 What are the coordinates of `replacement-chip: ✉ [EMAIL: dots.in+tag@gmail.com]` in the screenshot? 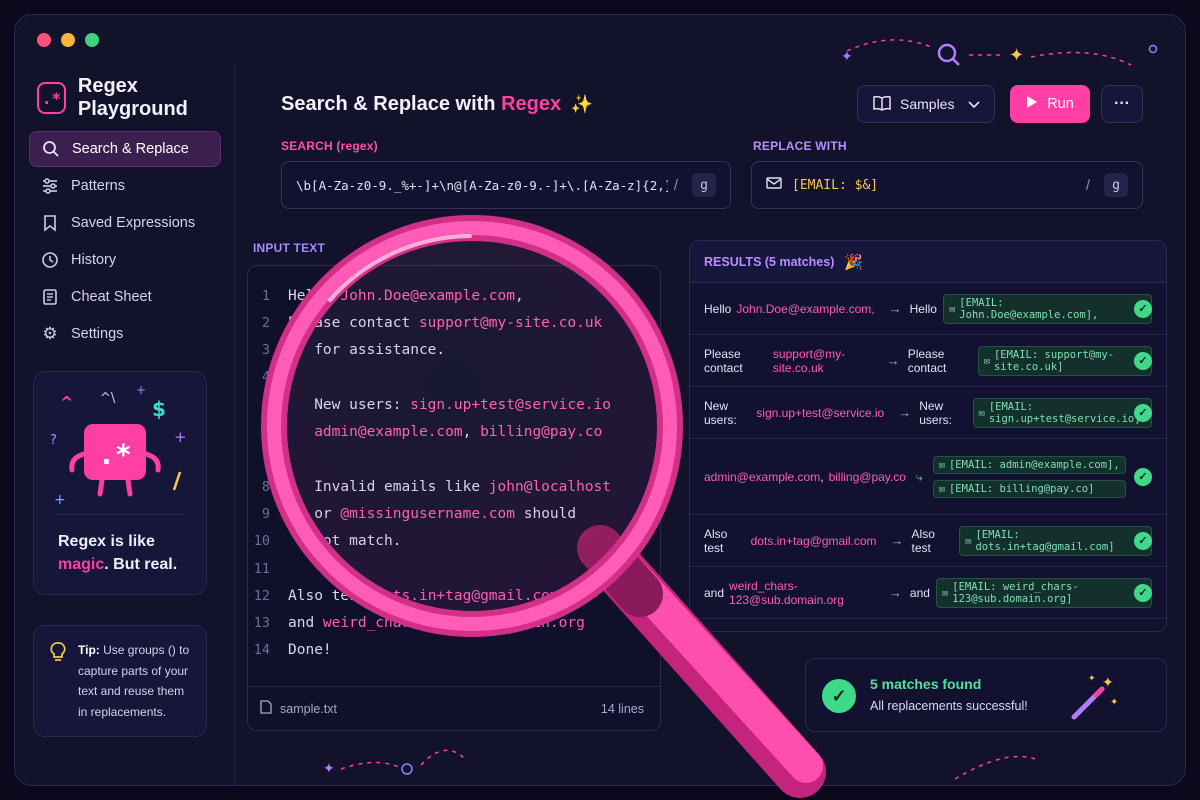 It's located at (1055, 540).